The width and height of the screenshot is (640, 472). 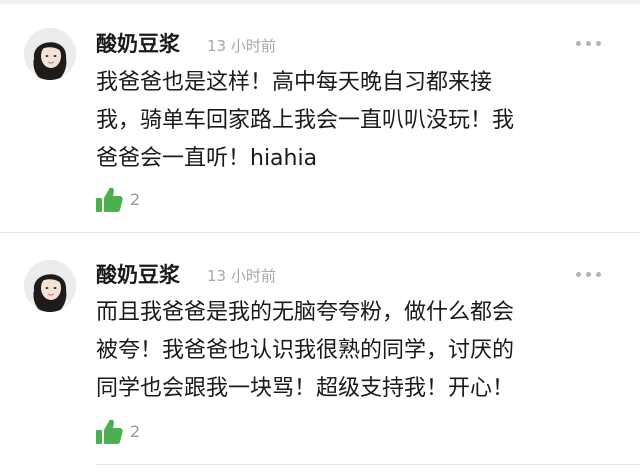 What do you see at coordinates (305, 350) in the screenshot?
I see `comment-text-line: 被夸！我爸爸也认识我很熟的同学，讨厌的` at bounding box center [305, 350].